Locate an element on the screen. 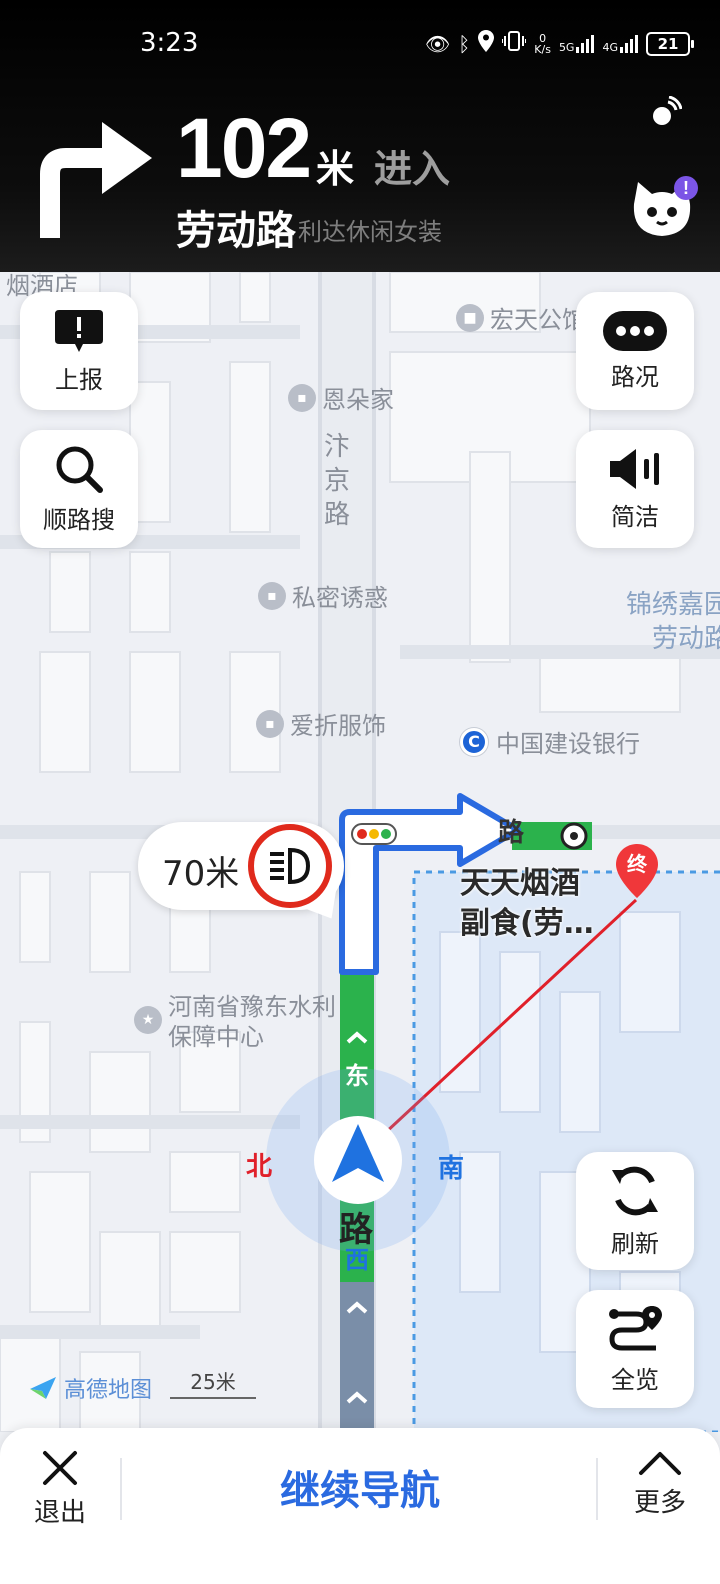  report-icon is located at coordinates (79, 330).